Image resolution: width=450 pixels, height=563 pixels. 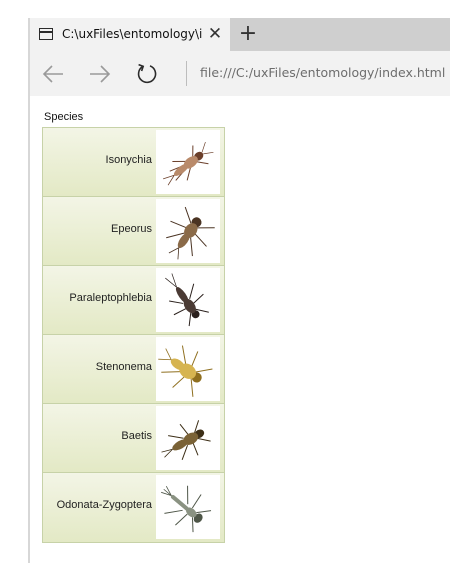 I want to click on page-icon, so click(x=46, y=34).